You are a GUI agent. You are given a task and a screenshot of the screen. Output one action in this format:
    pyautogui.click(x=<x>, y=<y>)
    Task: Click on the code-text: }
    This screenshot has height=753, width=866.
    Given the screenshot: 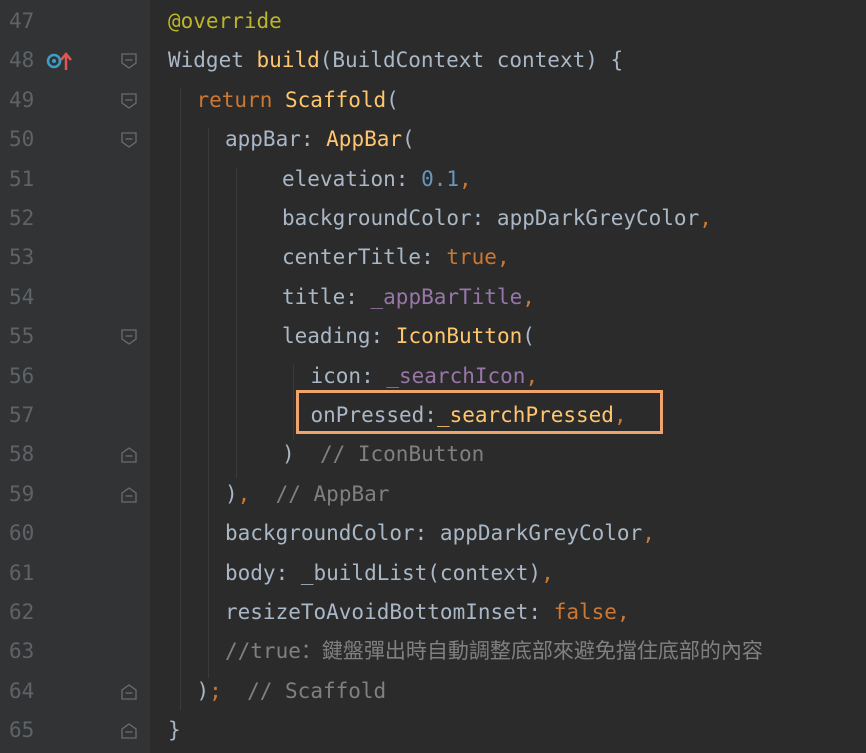 What is the action you would take?
    pyautogui.click(x=174, y=730)
    